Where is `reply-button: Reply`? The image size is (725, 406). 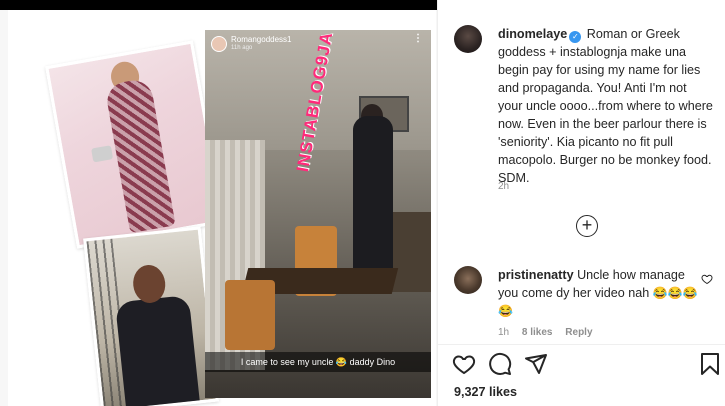
reply-button: Reply is located at coordinates (578, 332).